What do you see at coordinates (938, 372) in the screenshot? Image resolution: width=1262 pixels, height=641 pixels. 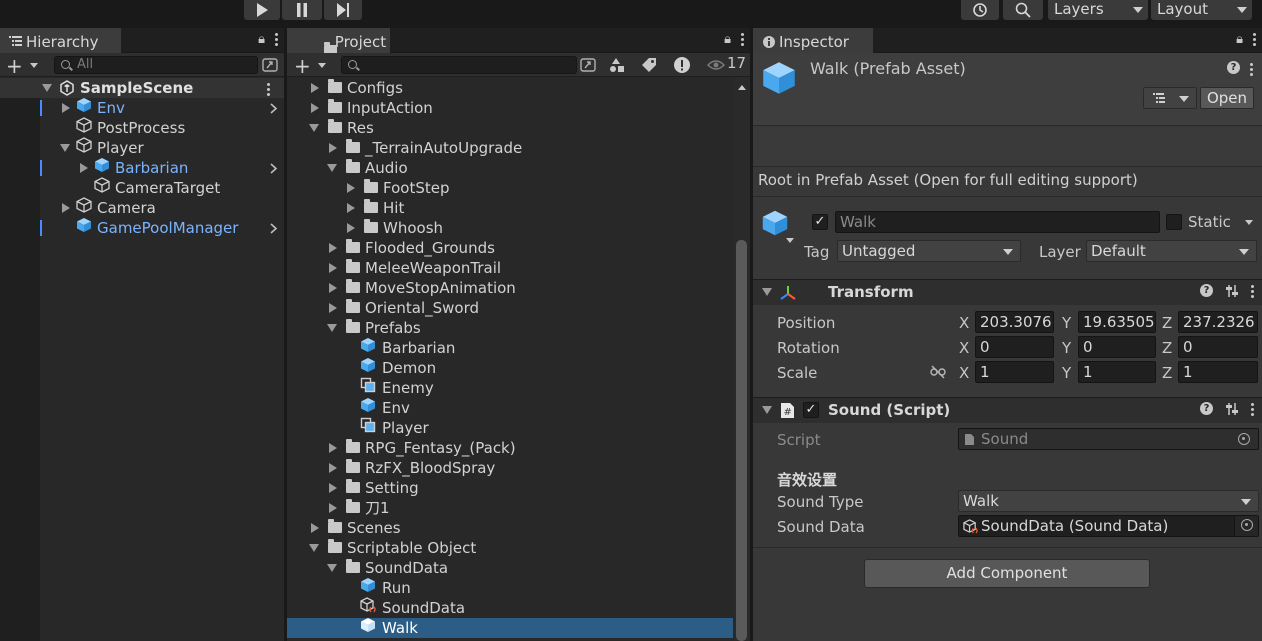 I see `constrain-proportions-link-icon` at bounding box center [938, 372].